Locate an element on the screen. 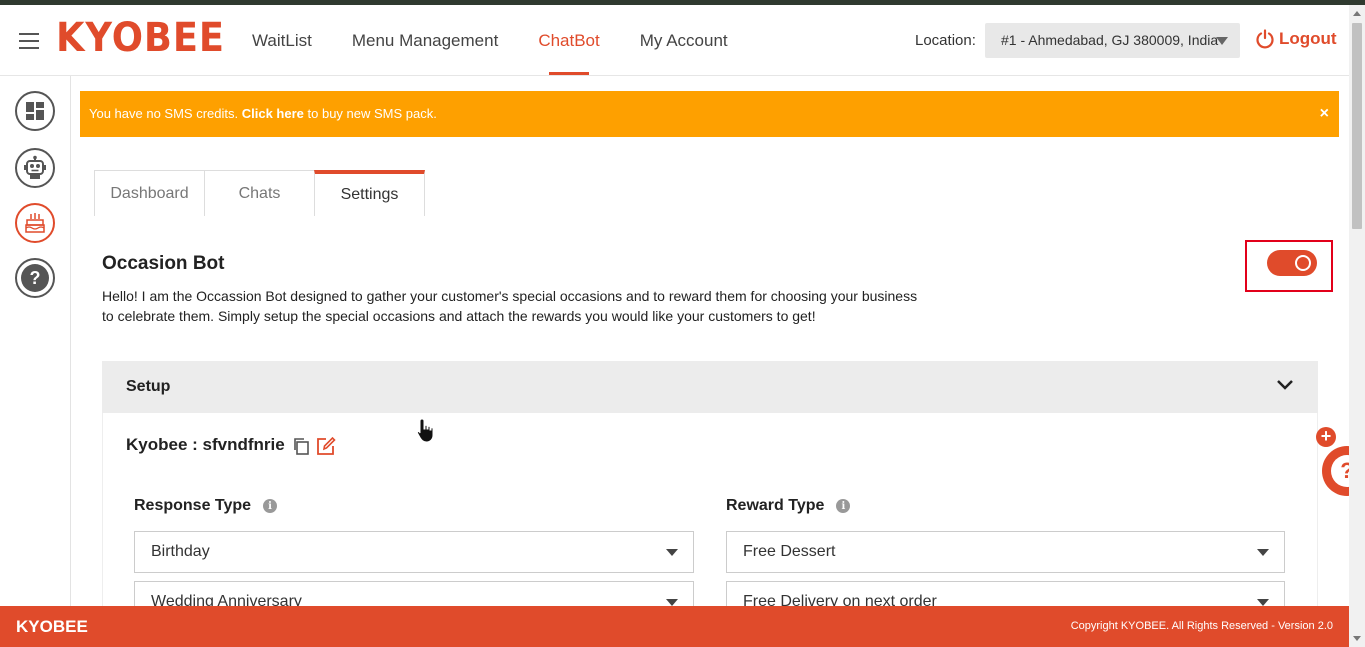 This screenshot has height=647, width=1365. close-icon: × is located at coordinates (1324, 114).